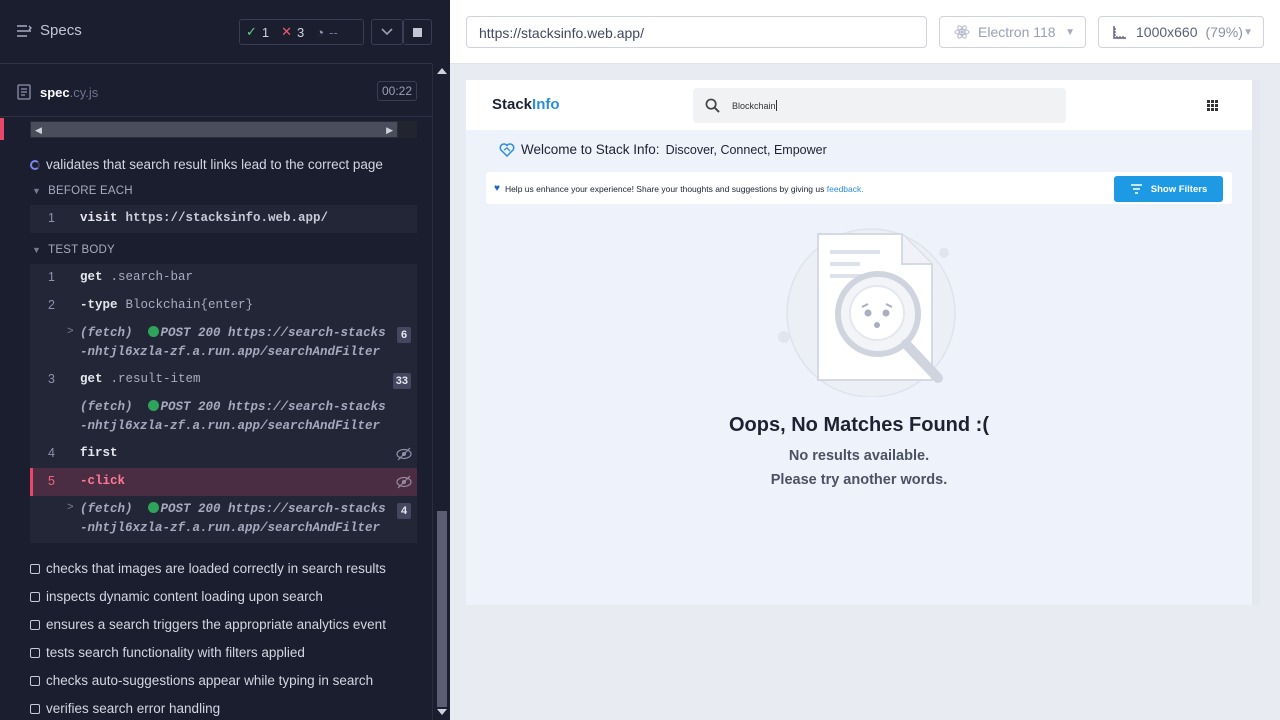  I want to click on empty-state-line-2: Please try another words., so click(859, 480).